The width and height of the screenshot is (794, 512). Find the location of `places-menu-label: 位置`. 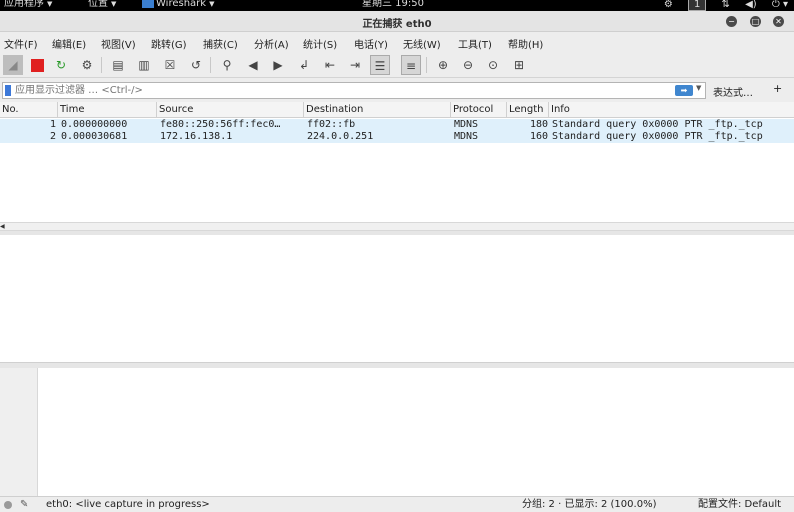

places-menu-label: 位置 is located at coordinates (98, 4).